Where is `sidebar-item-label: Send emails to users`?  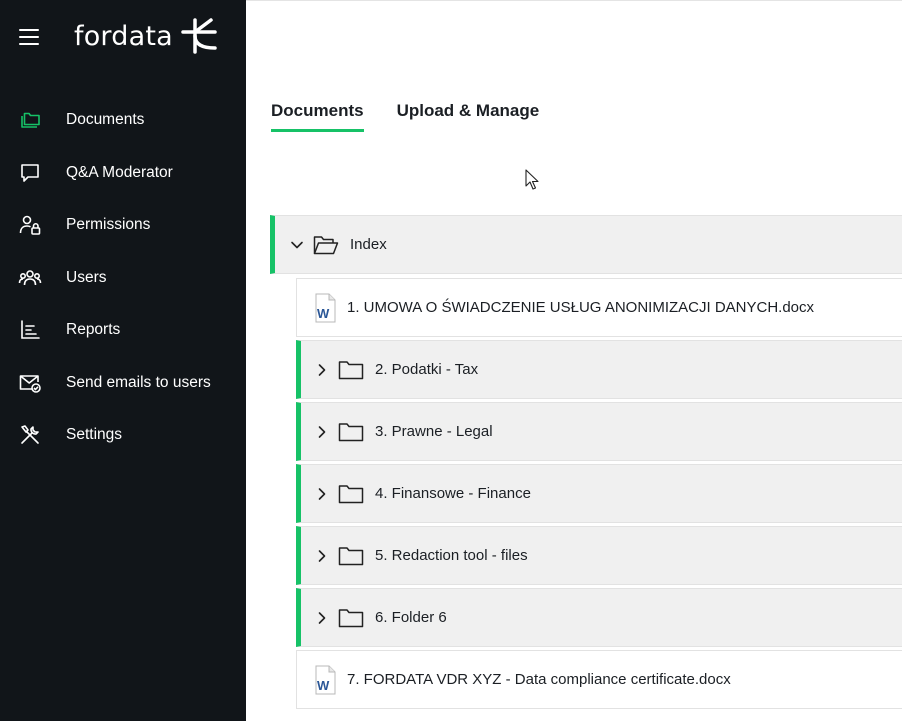
sidebar-item-label: Send emails to users is located at coordinates (138, 382).